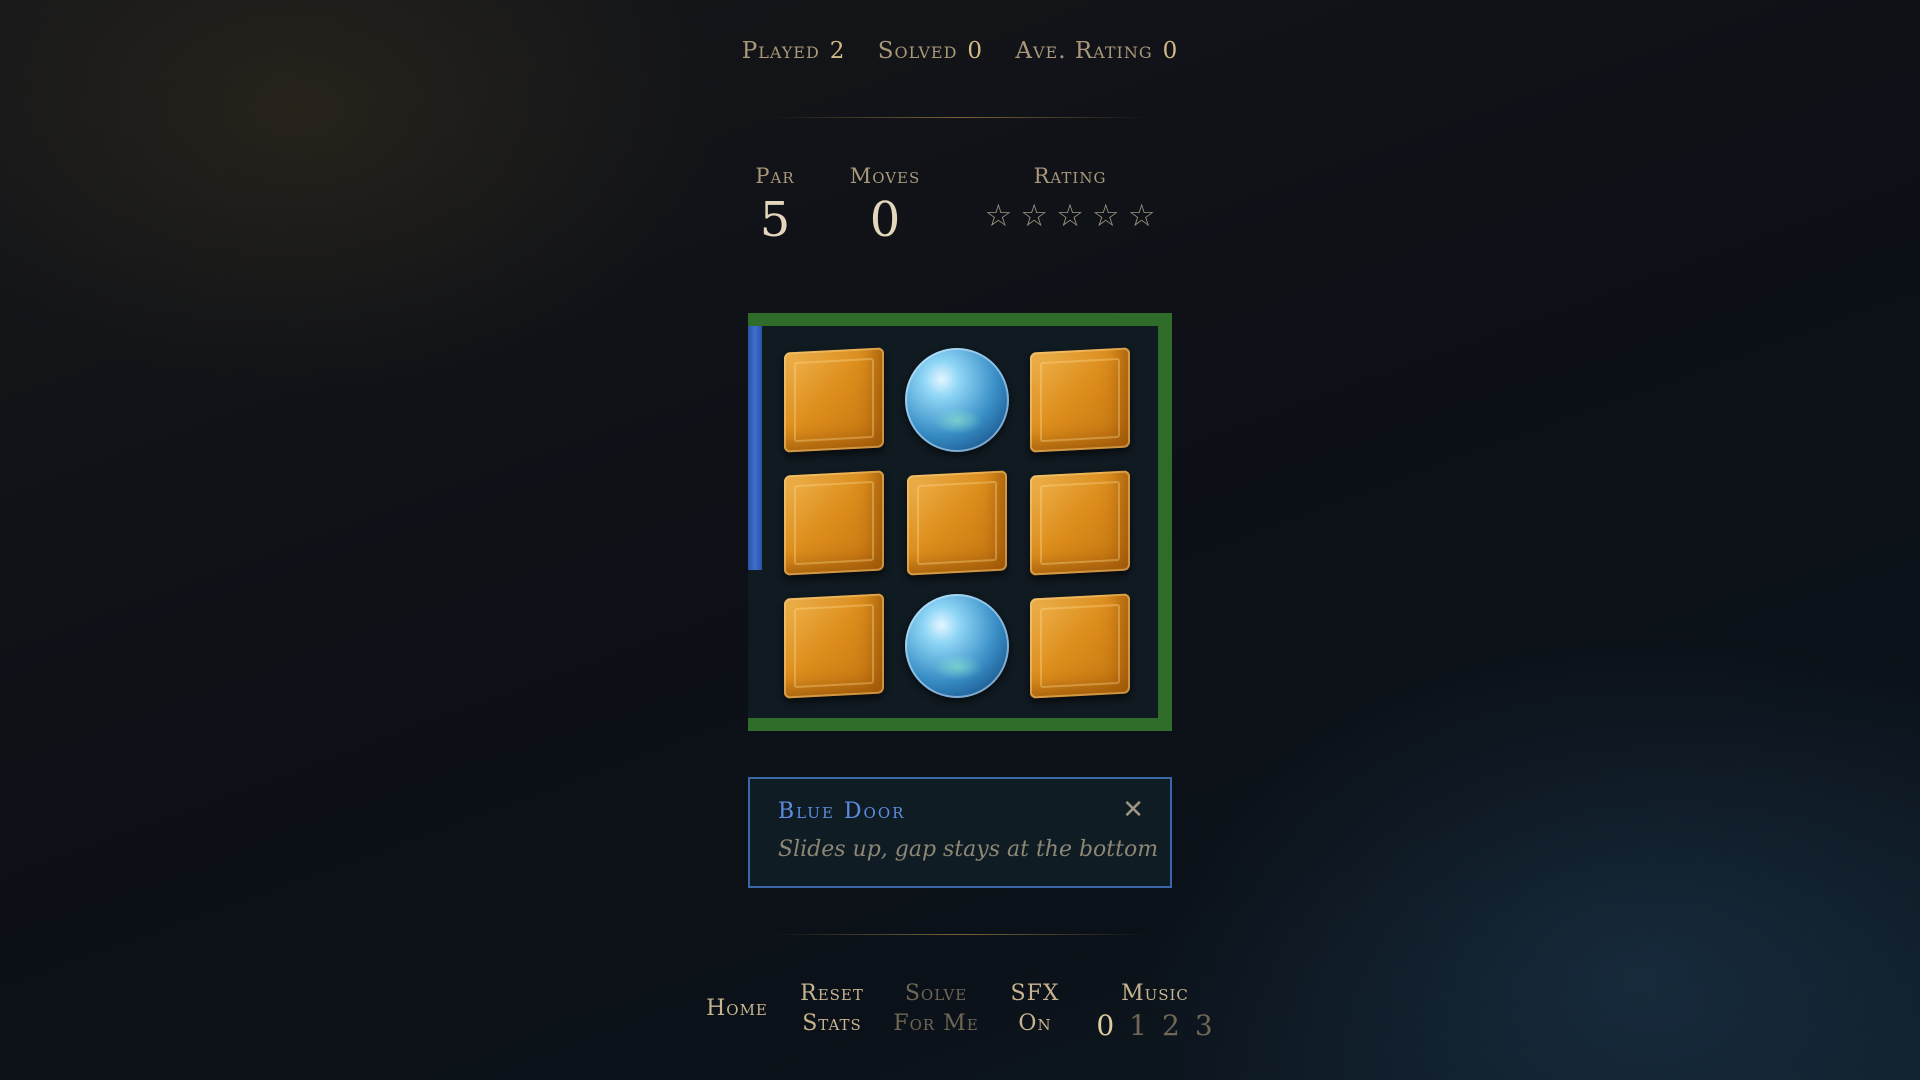  I want to click on overall-stats: Played 2 Solved 0 Ave. Rating 0, so click(960, 51).